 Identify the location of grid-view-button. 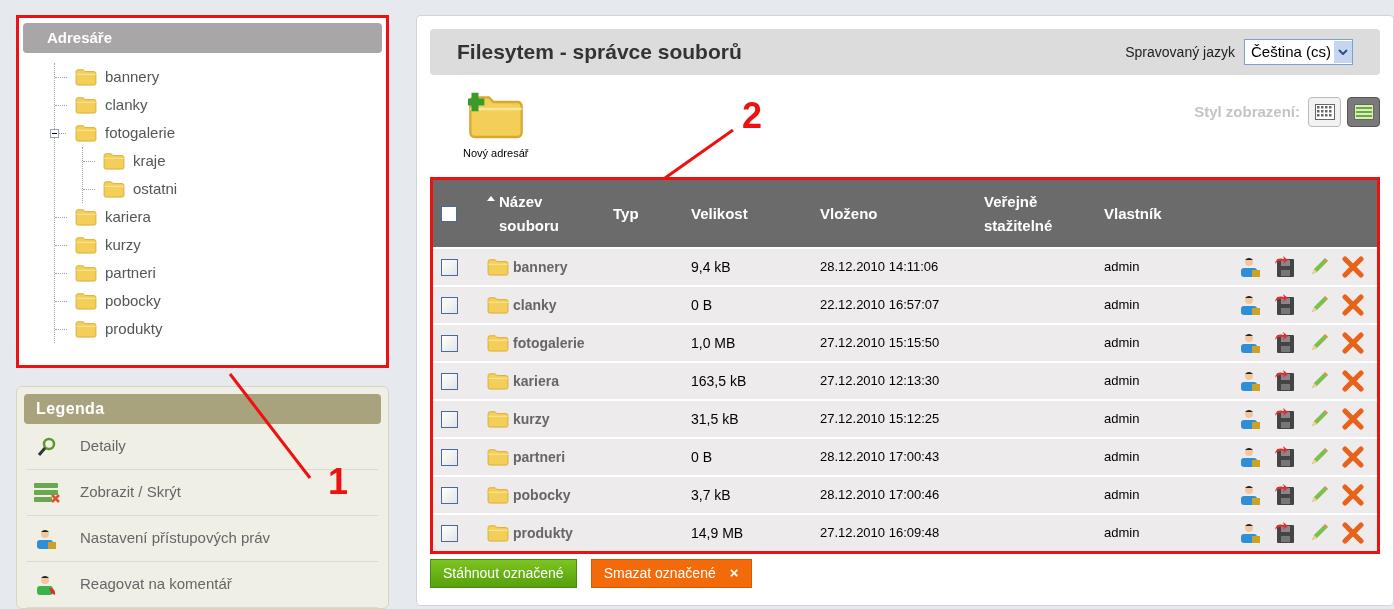
(1324, 112).